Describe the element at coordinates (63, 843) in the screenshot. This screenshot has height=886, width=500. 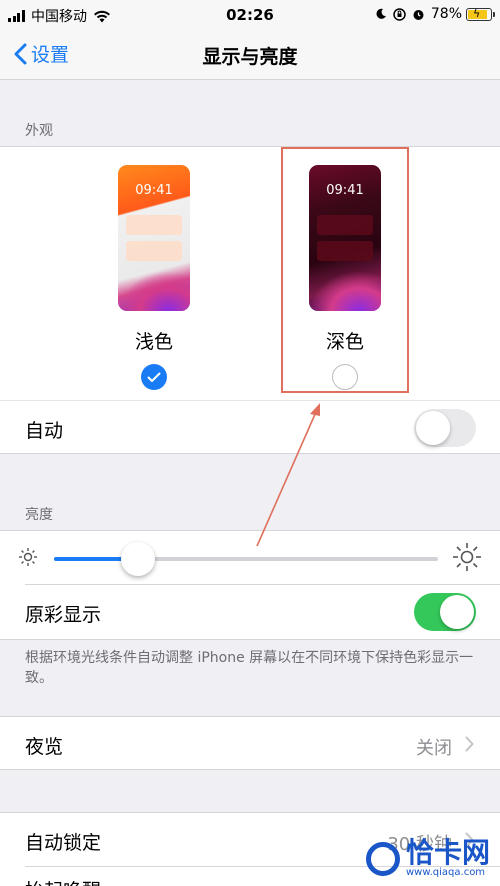
I see `auto-lock-label: 自动锁定` at that location.